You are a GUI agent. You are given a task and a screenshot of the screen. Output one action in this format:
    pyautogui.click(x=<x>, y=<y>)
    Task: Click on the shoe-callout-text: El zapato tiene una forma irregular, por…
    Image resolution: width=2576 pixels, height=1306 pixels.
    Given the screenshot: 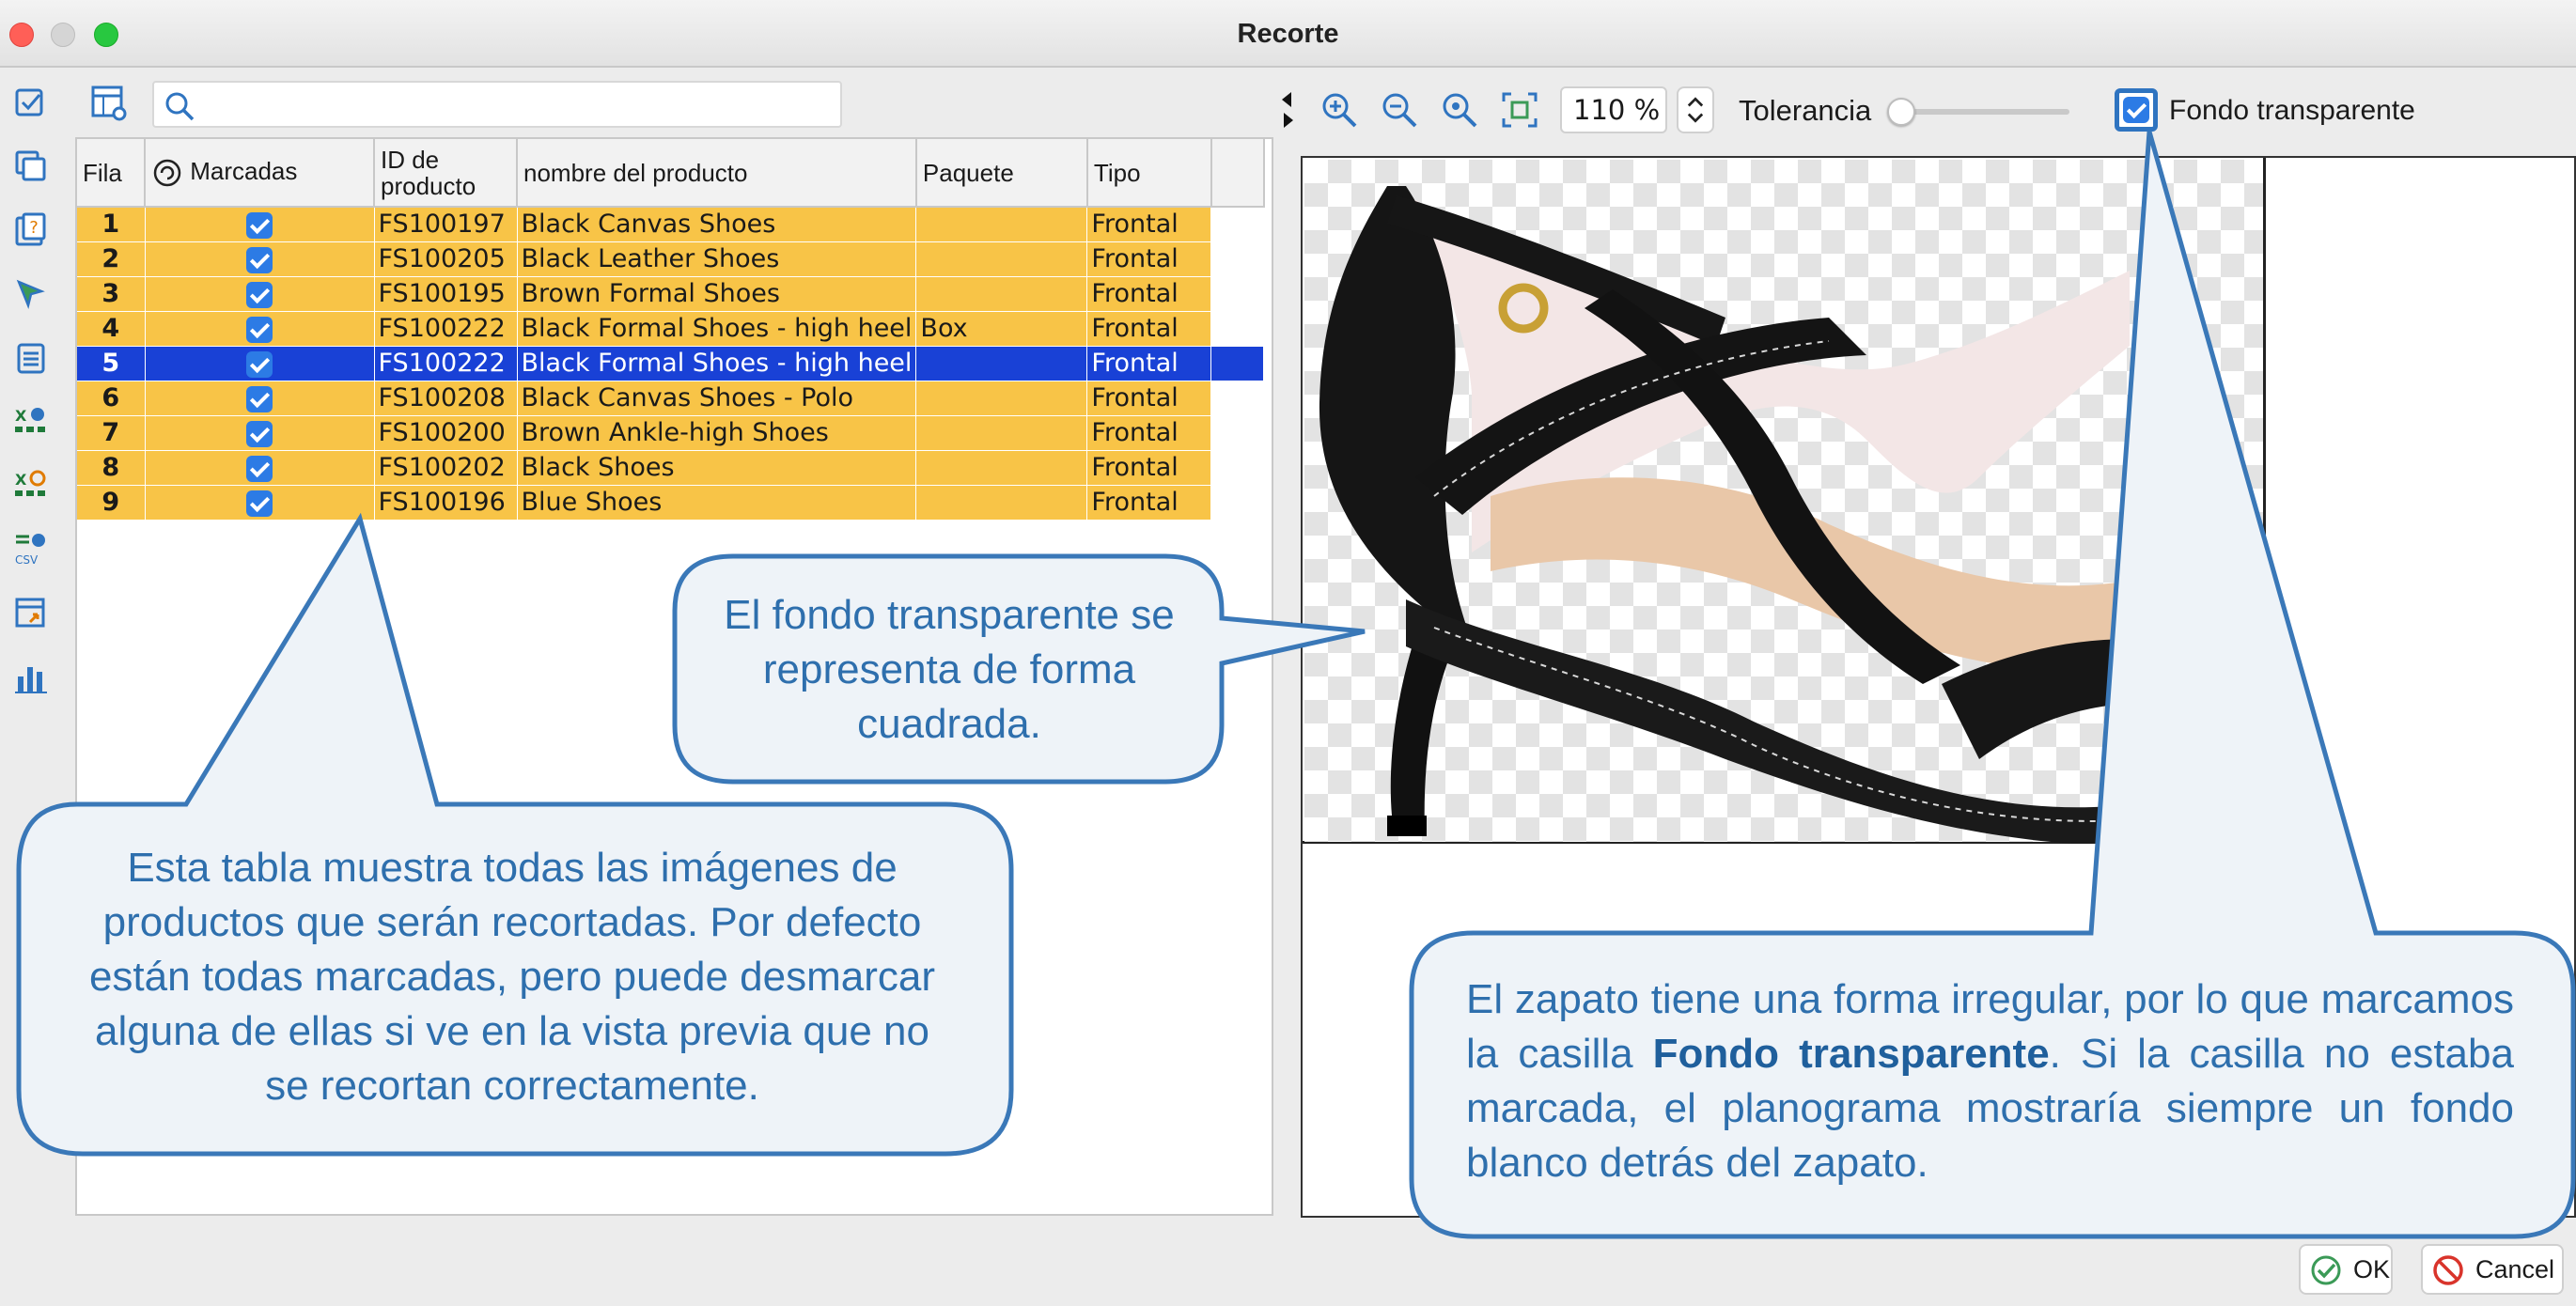 What is the action you would take?
    pyautogui.click(x=1990, y=1081)
    